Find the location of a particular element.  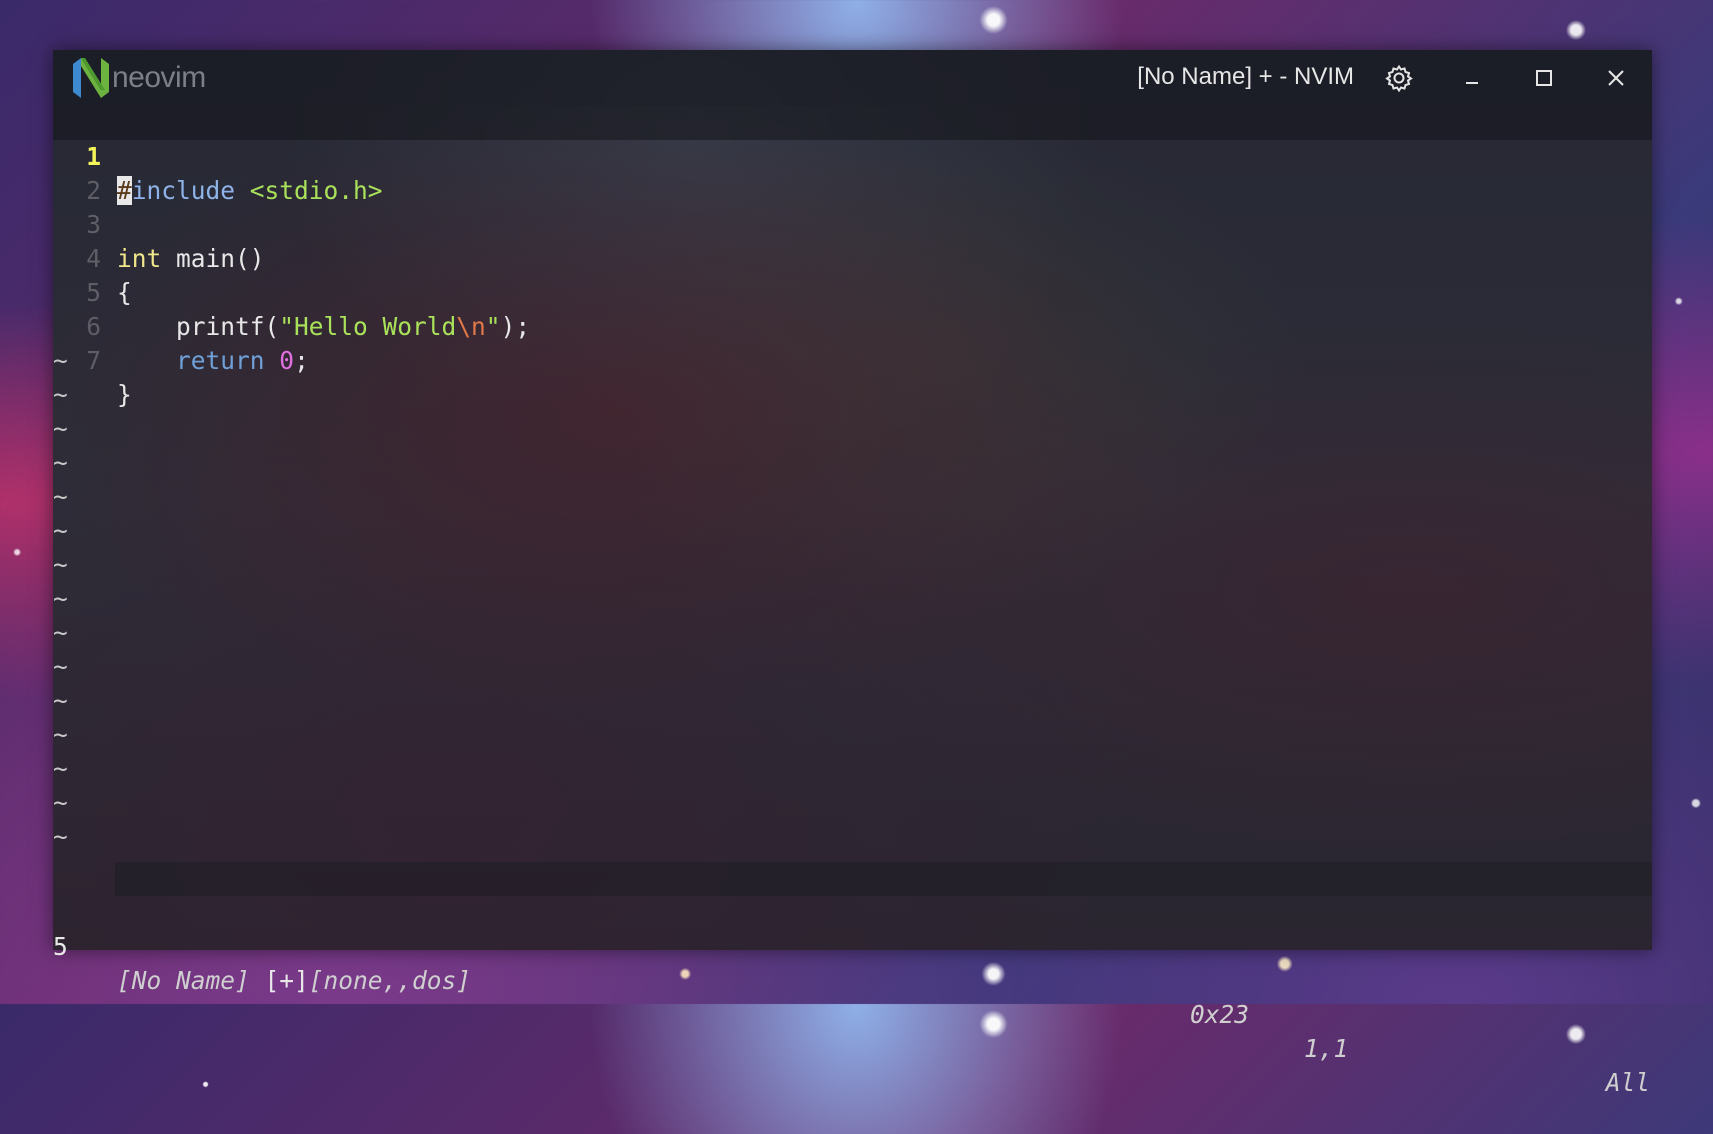

statusline-cursor-position: 1,1 is located at coordinates (1326, 1048).